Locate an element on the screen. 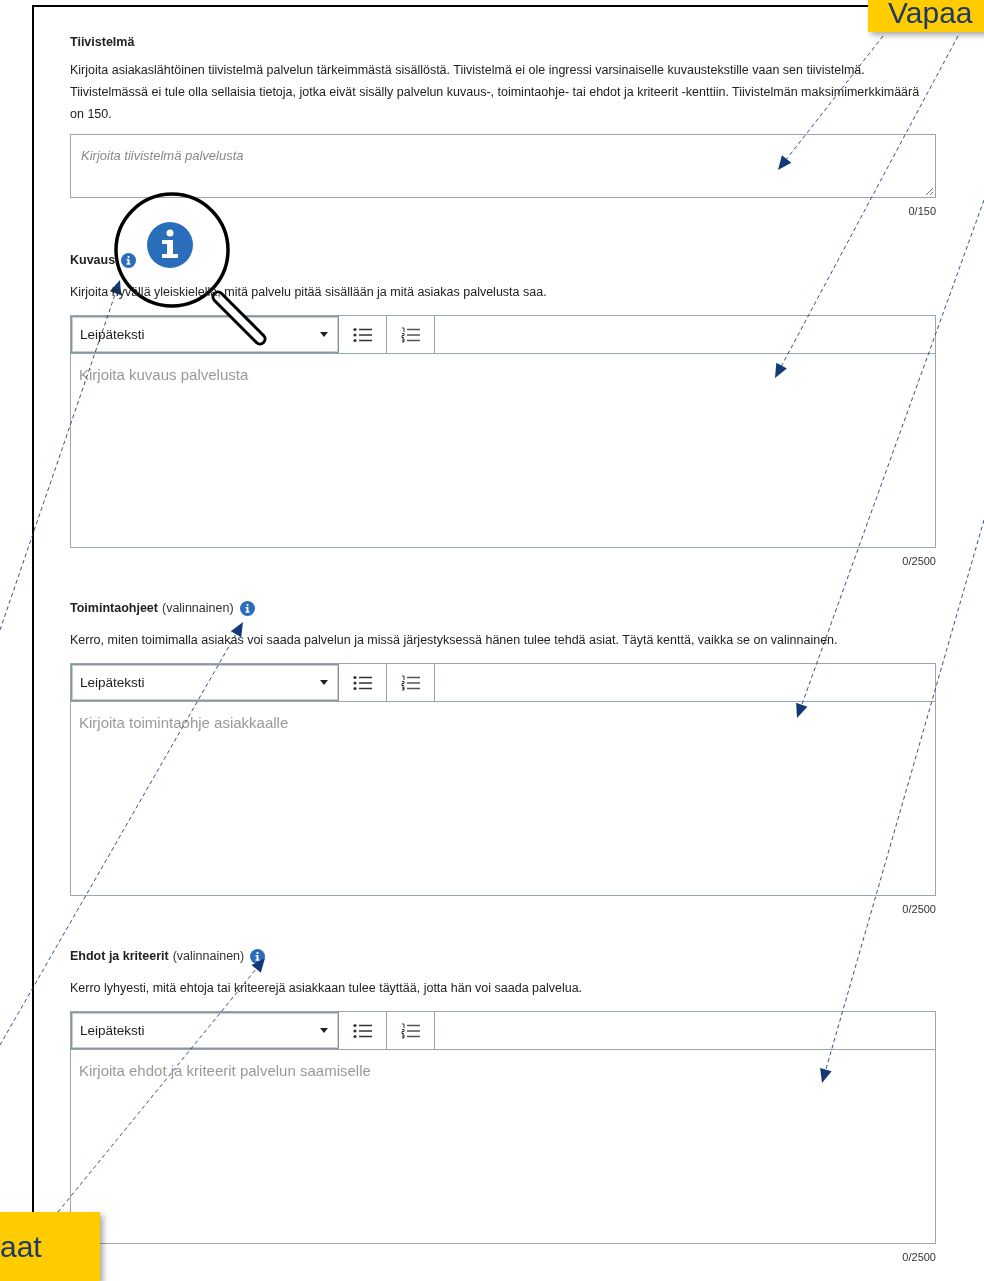  field-description: Kirjoita asiakaslähtöinen tiivistelmä palvelun tärkeimmästä sisällöstä. Tiivistelmä ei ole ingressi varsinaiselle kuvaustekstille vaan sen tiivistelmä. Tiivistelmässä ei tule olla sellaisia tietoja, jotka eivät sisälly palvelun kuvaus-, toimintaohje- tai ehdot ja kriteerit -kenttiin. Tiivistelmän maksimimerkkimäärä on 150. is located at coordinates (495, 92).